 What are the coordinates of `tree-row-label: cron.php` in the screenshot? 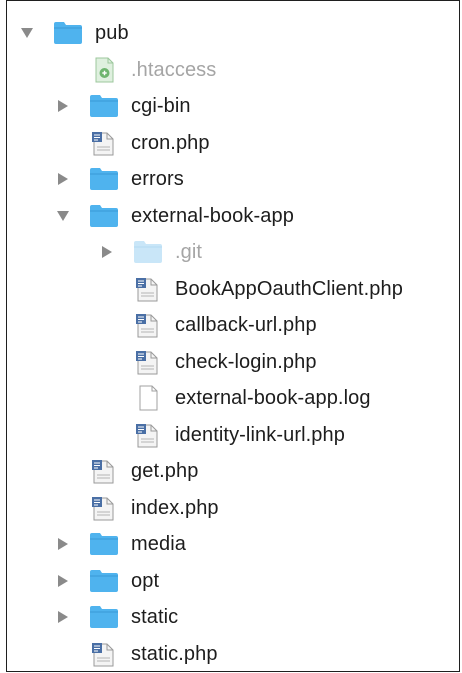 It's located at (170, 142).